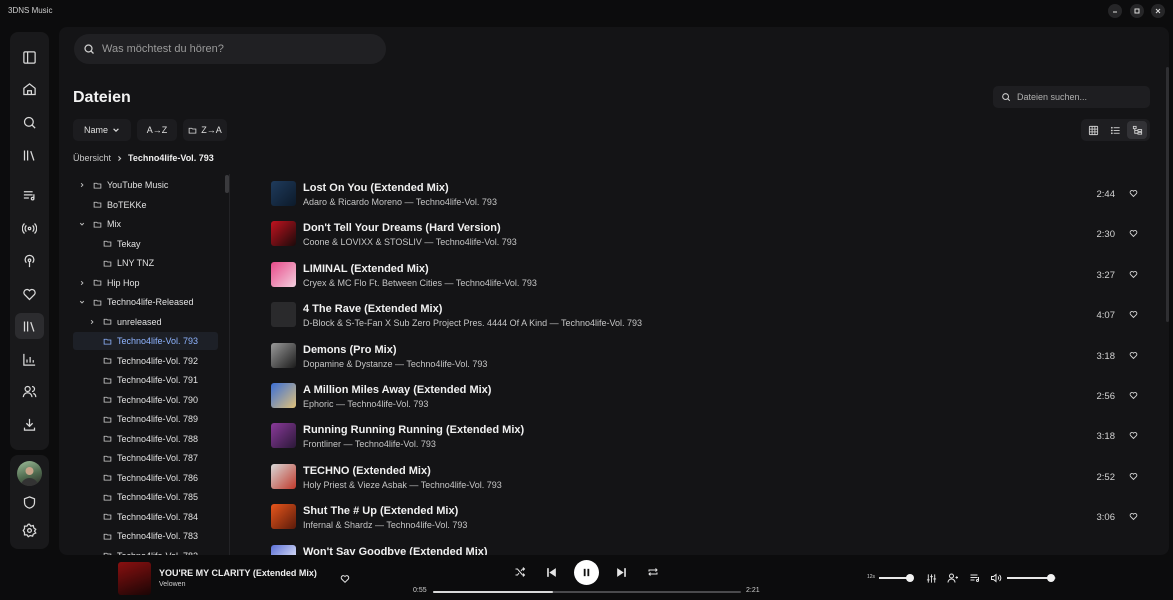  What do you see at coordinates (931, 578) in the screenshot?
I see `equalizer-button` at bounding box center [931, 578].